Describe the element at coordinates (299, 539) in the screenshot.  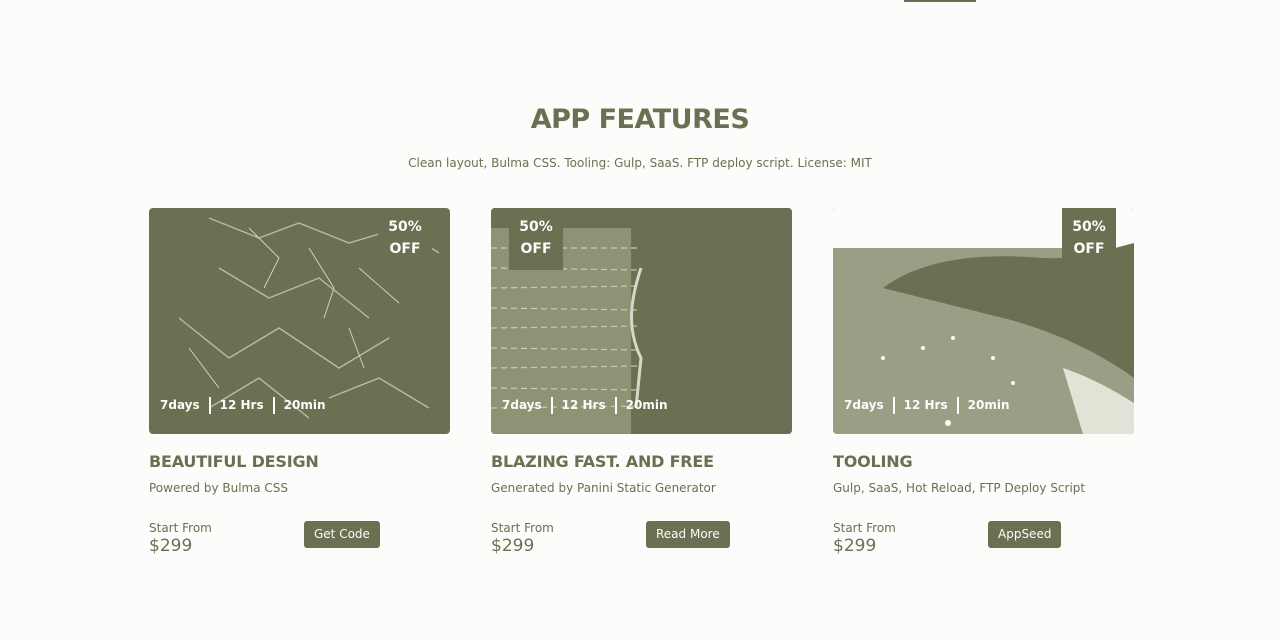
I see `card-footer: Start From $299 Get Code` at that location.